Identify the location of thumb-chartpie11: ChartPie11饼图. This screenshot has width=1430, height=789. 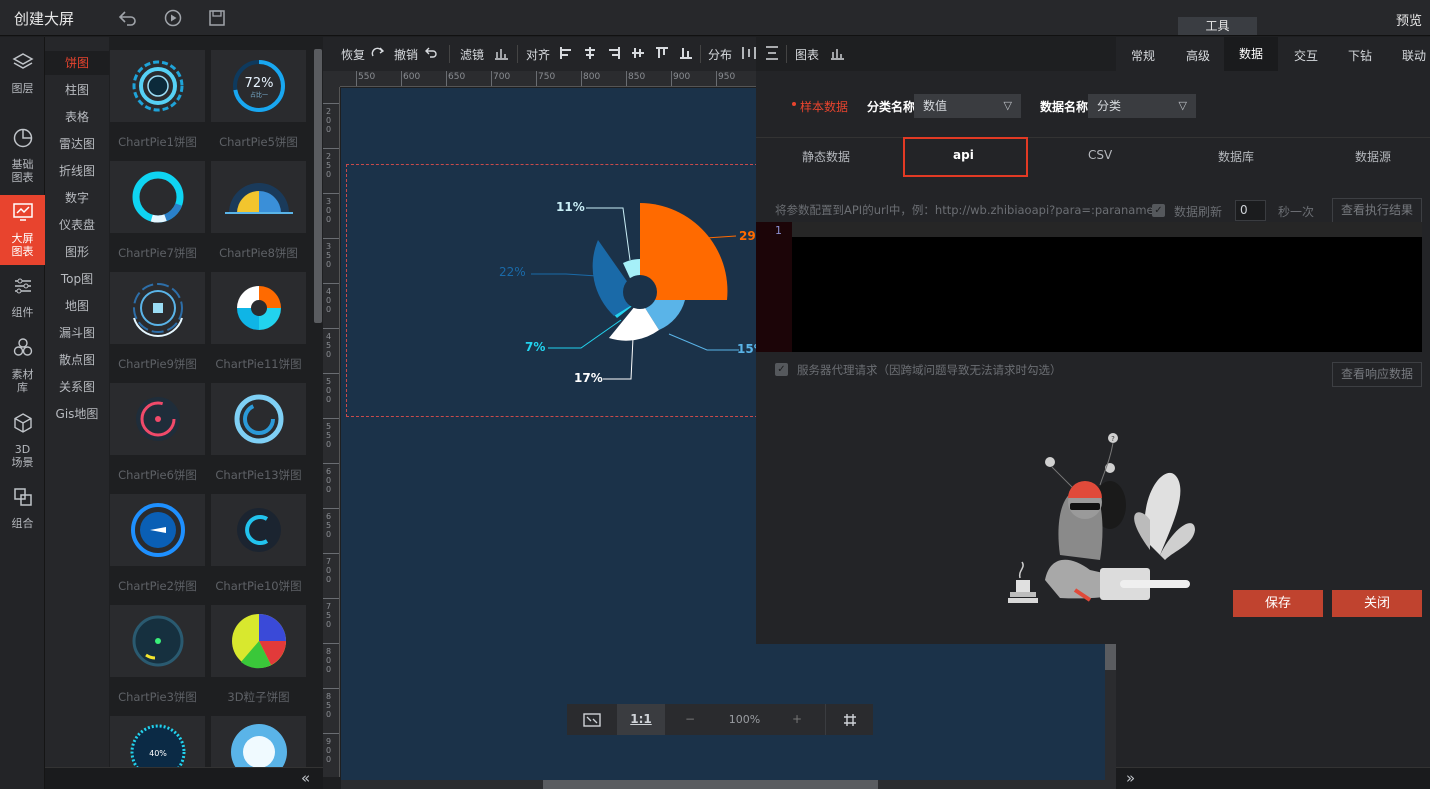
(258, 325).